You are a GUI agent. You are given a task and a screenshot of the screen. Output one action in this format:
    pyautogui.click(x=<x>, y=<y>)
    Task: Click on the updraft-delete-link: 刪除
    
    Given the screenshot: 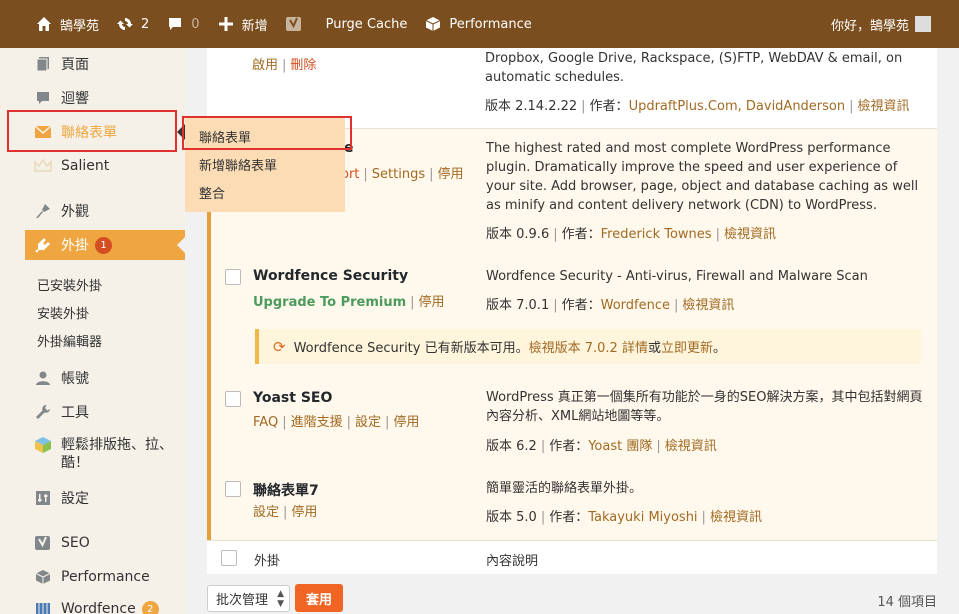 What is the action you would take?
    pyautogui.click(x=303, y=65)
    